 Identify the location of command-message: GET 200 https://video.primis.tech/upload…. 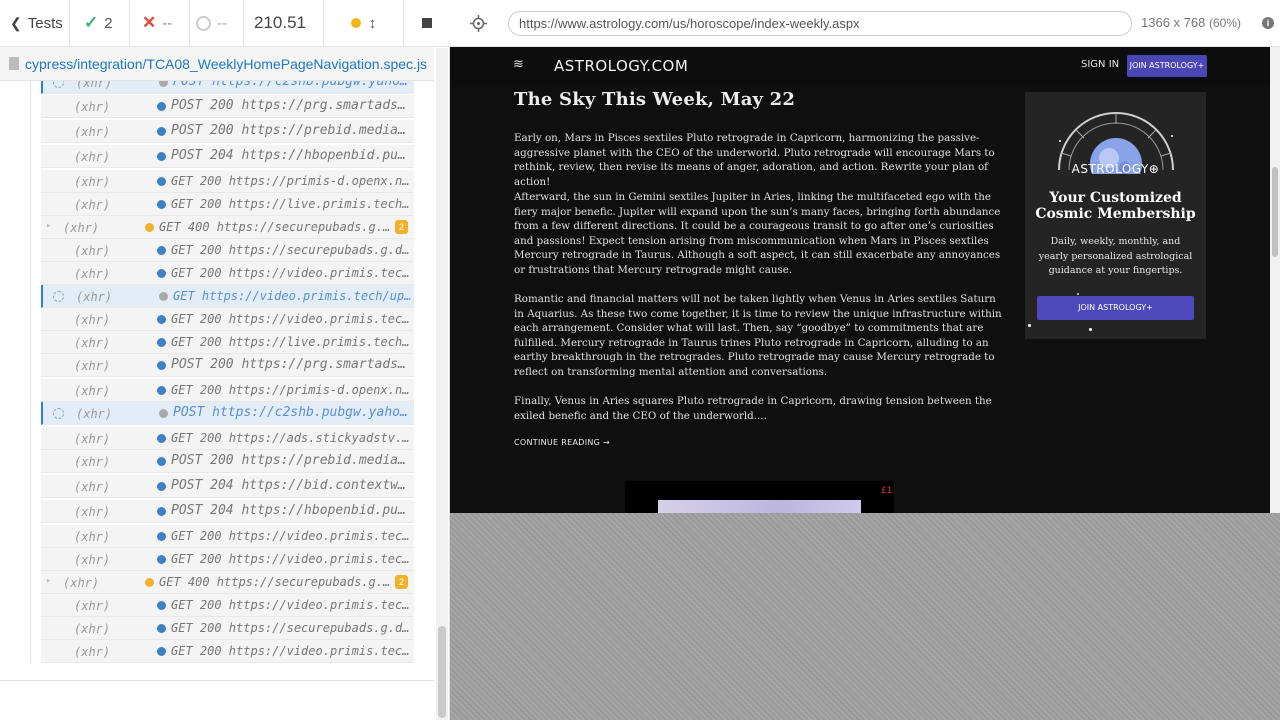
(291, 559).